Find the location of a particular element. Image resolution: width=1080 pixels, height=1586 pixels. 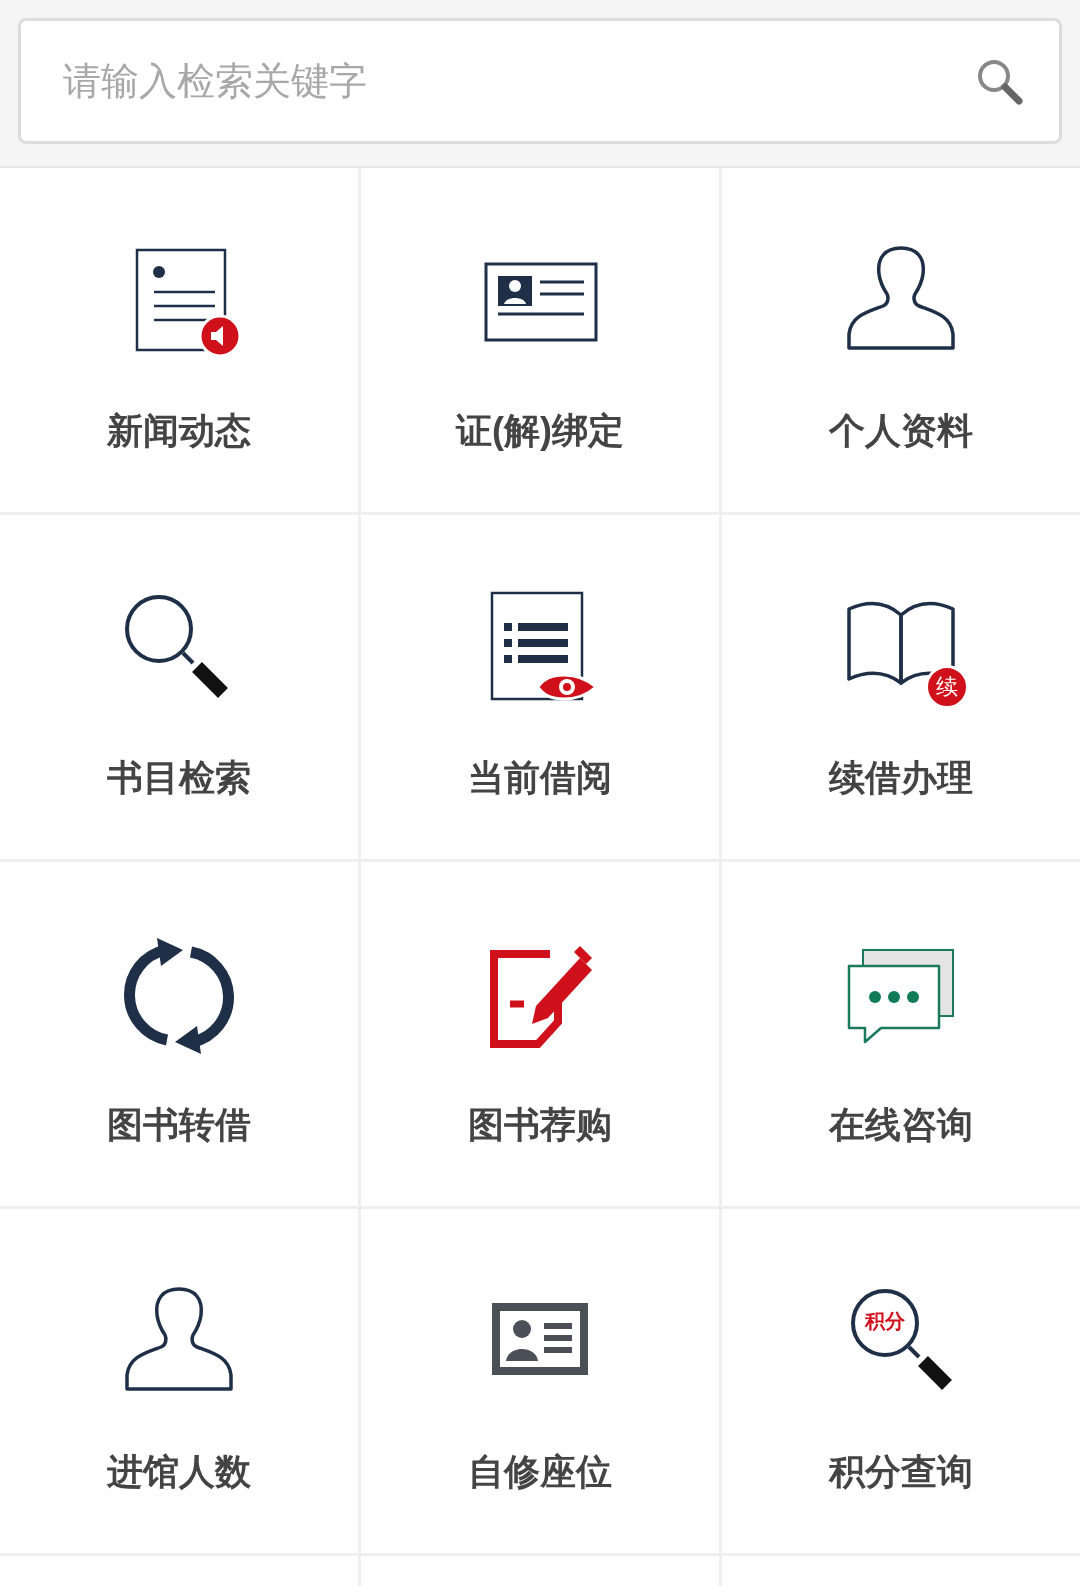

search-bar: 请输入检索关键字 is located at coordinates (540, 81).